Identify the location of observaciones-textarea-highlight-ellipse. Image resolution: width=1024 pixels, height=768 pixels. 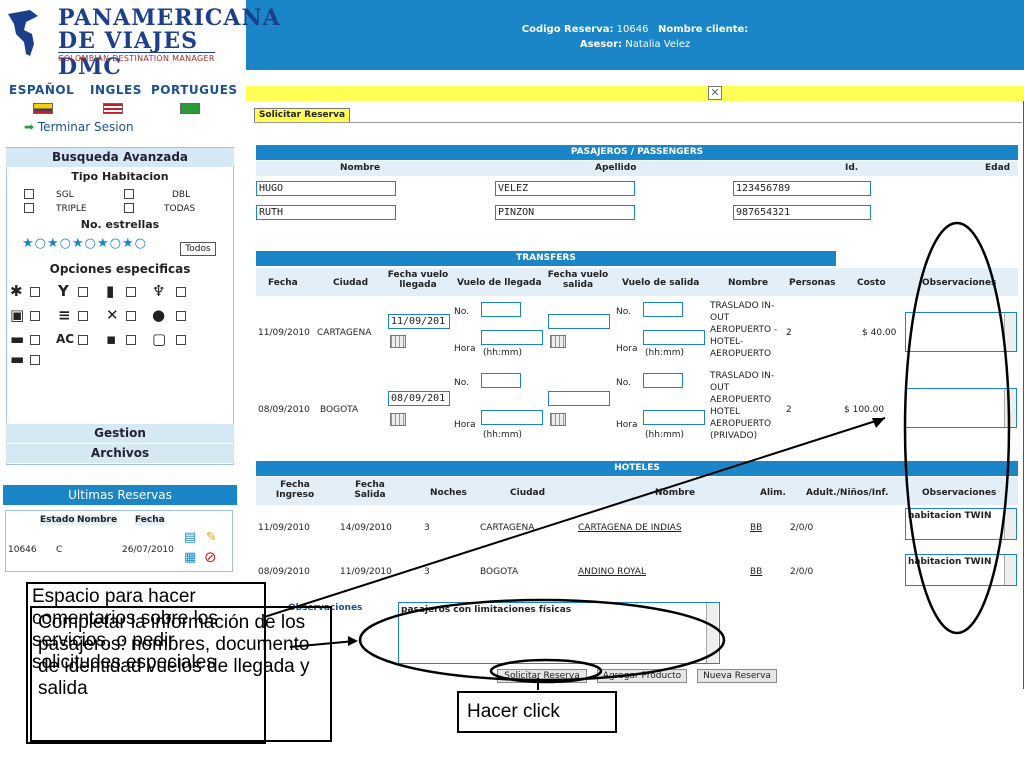
(542, 640).